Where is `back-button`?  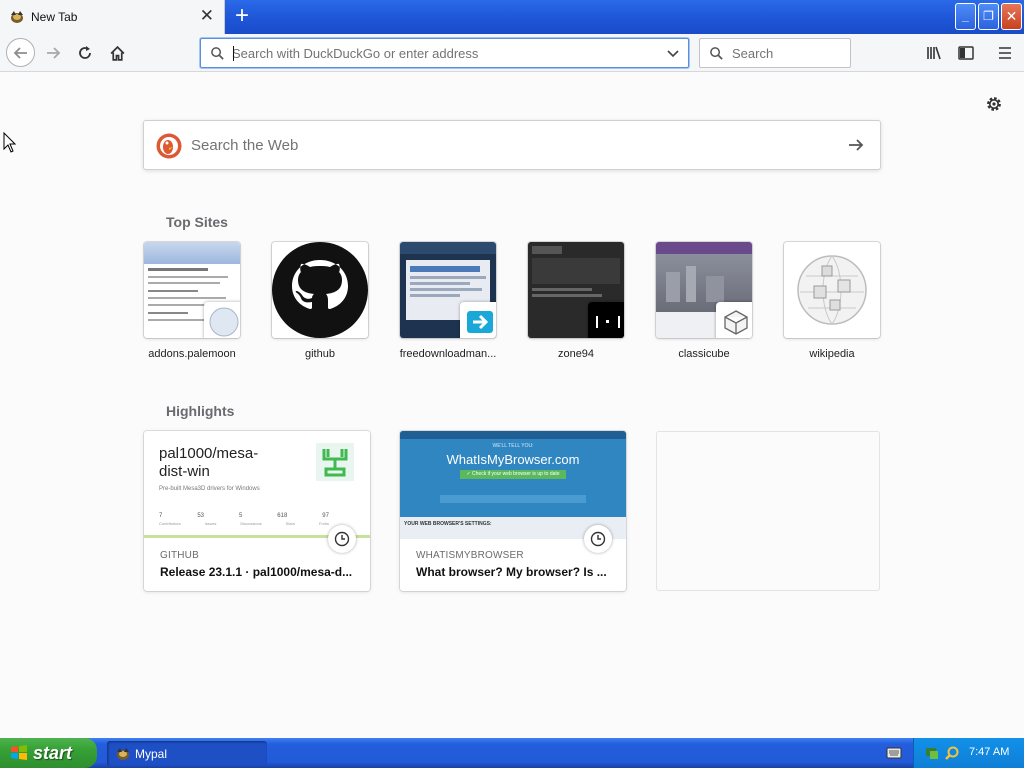
back-button is located at coordinates (20, 52).